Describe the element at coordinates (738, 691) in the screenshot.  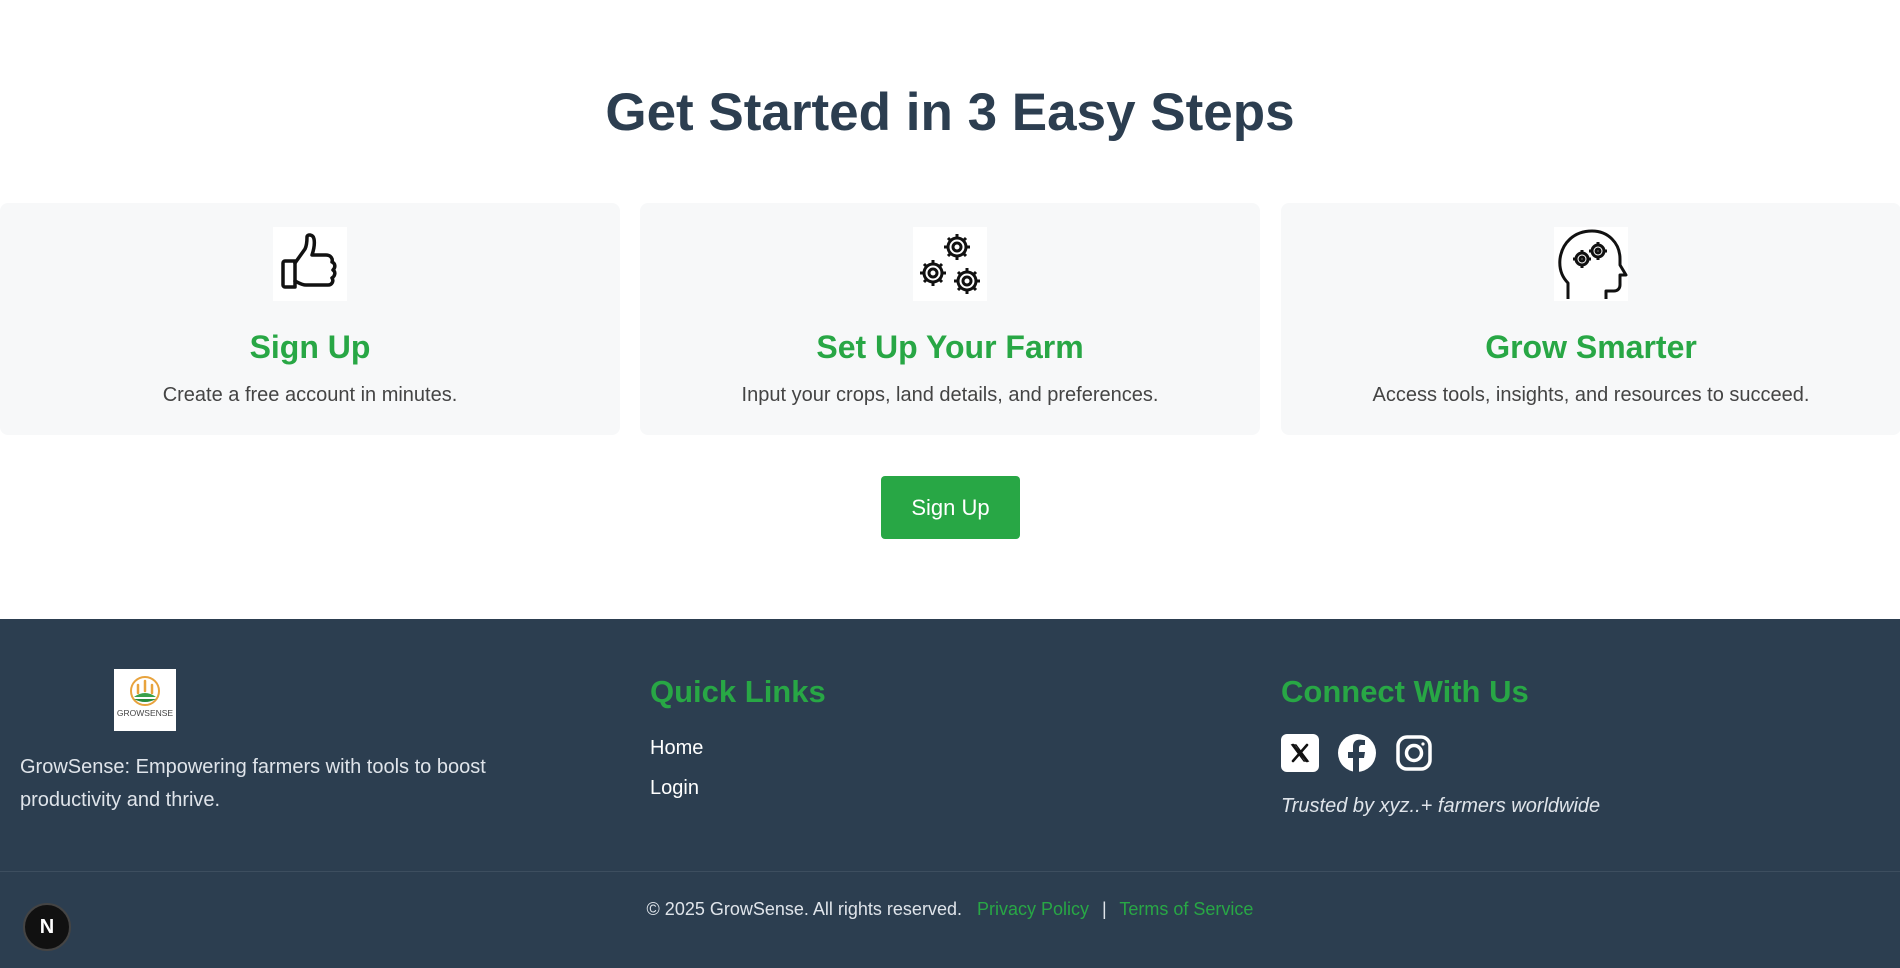
I see `quick-links-heading: Quick Links` at that location.